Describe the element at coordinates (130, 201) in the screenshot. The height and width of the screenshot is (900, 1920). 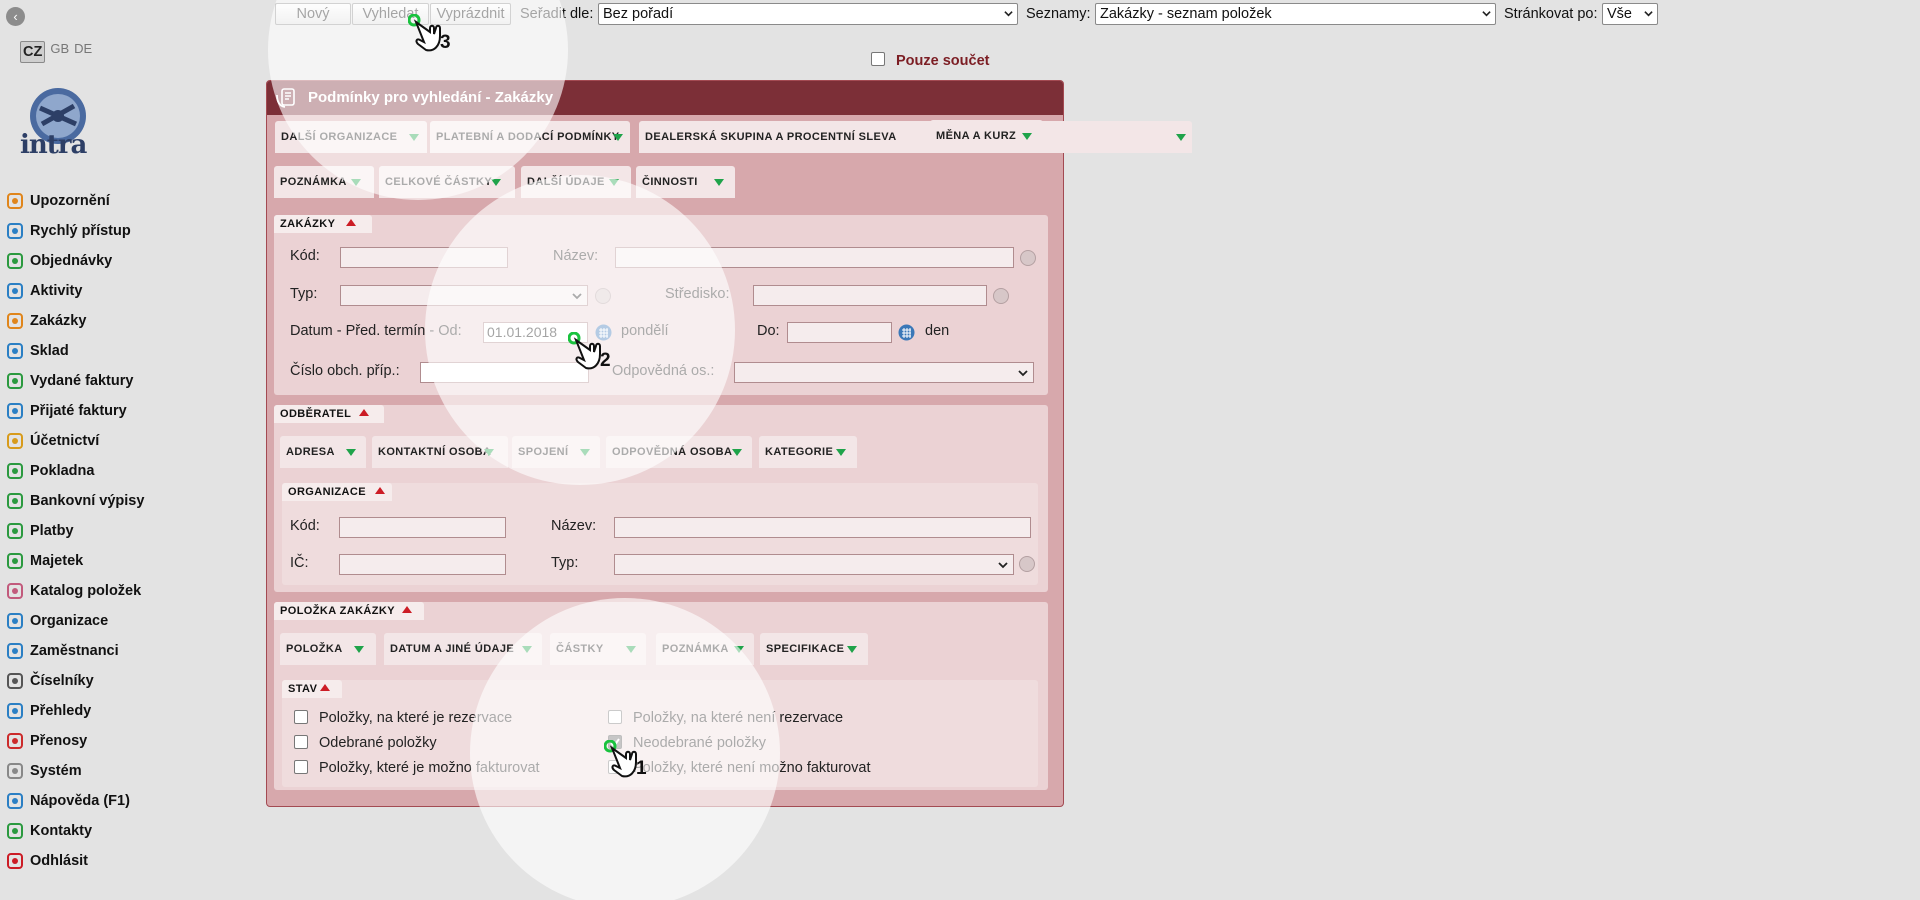
I see `sidebar-item-upozorn-n-: Upozornění` at that location.